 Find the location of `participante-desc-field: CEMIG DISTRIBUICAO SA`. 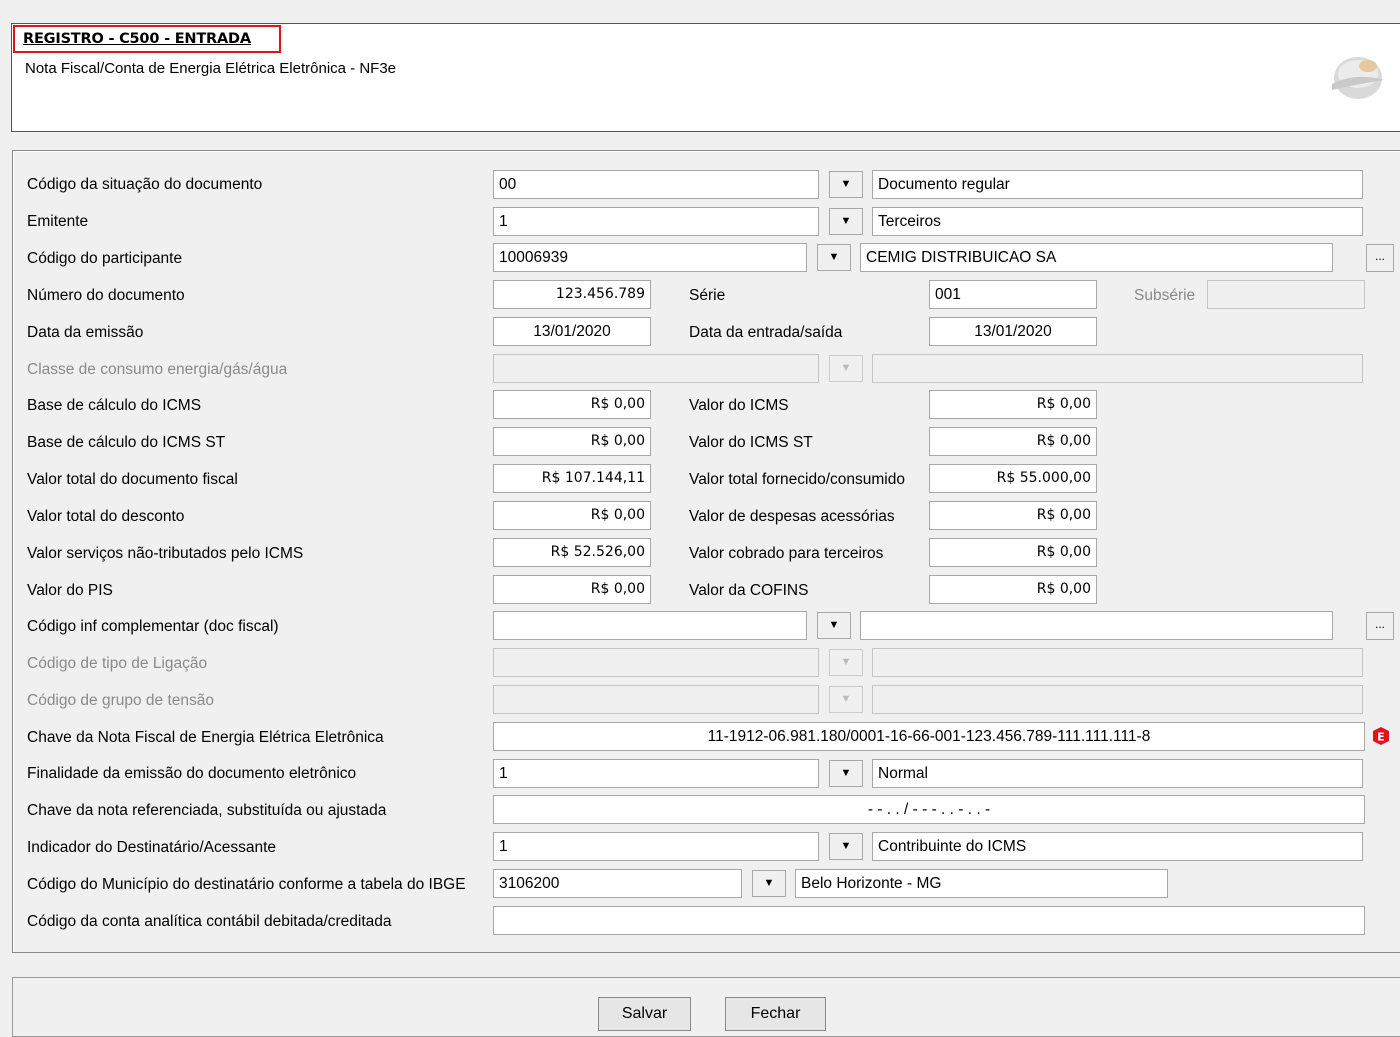

participante-desc-field: CEMIG DISTRIBUICAO SA is located at coordinates (1096, 257).